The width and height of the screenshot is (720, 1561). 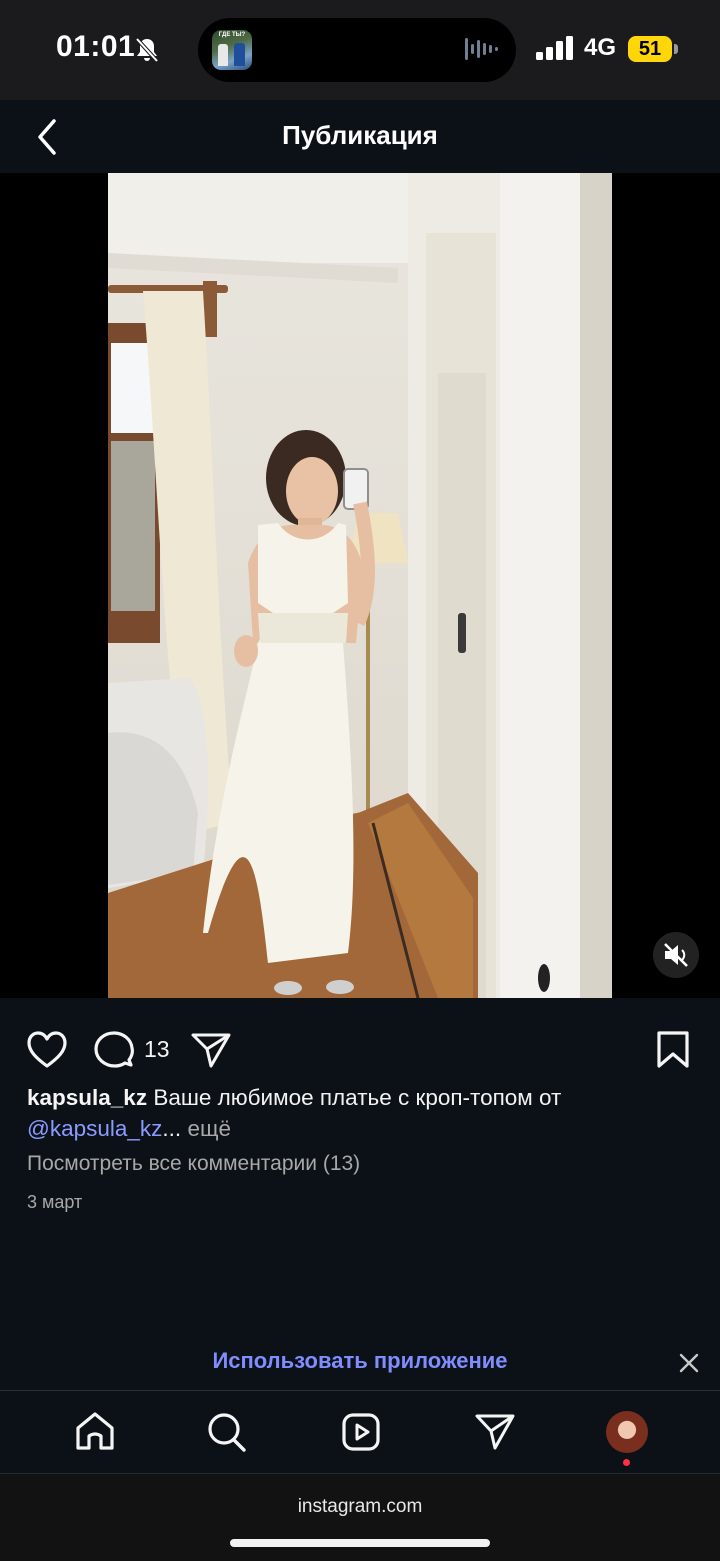 I want to click on bookmark-icon, so click(x=673, y=1049).